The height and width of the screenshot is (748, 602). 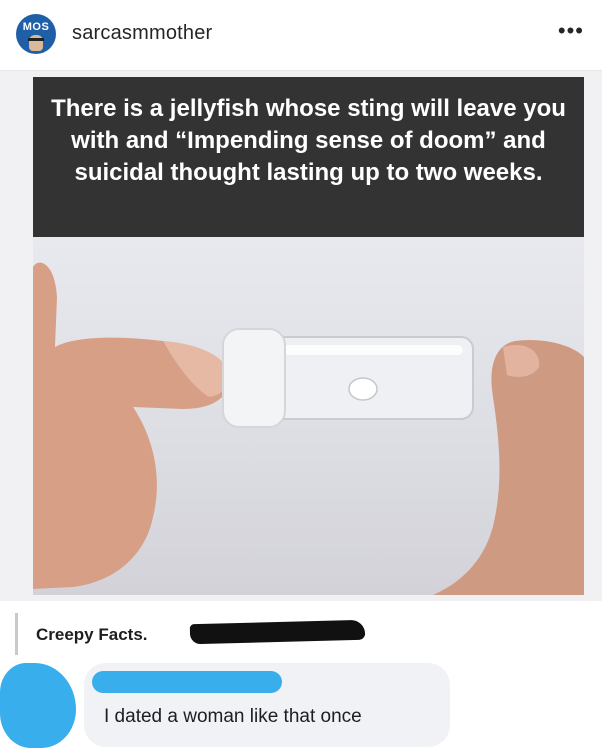 I want to click on vial-highlight, so click(x=368, y=350).